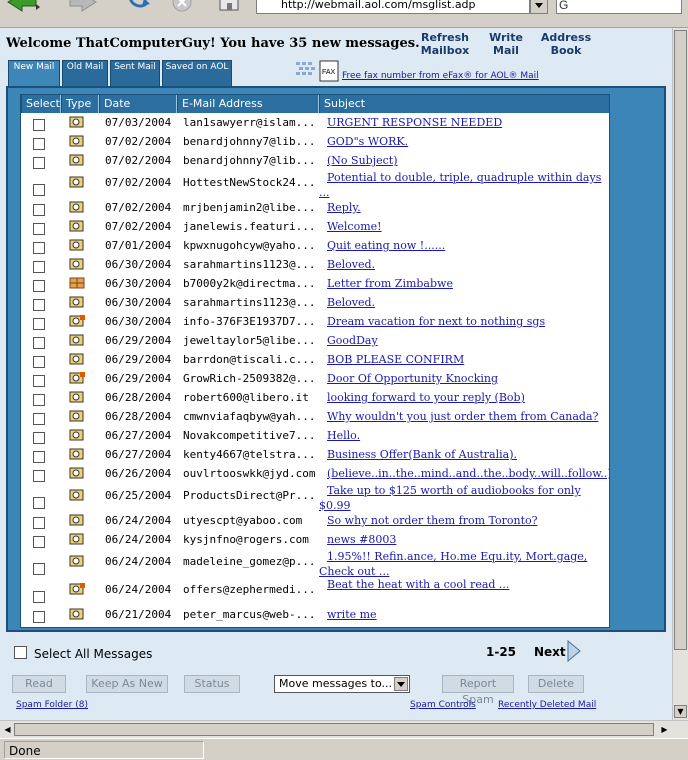  I want to click on horizontal-scroll-thumb, so click(334, 729).